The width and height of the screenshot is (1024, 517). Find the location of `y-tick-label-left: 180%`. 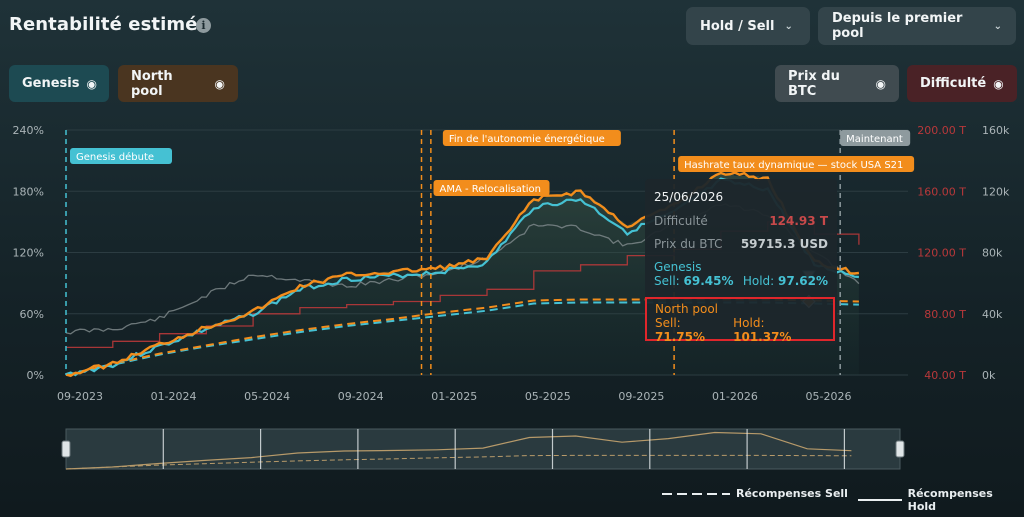

y-tick-label-left: 180% is located at coordinates (28, 191).